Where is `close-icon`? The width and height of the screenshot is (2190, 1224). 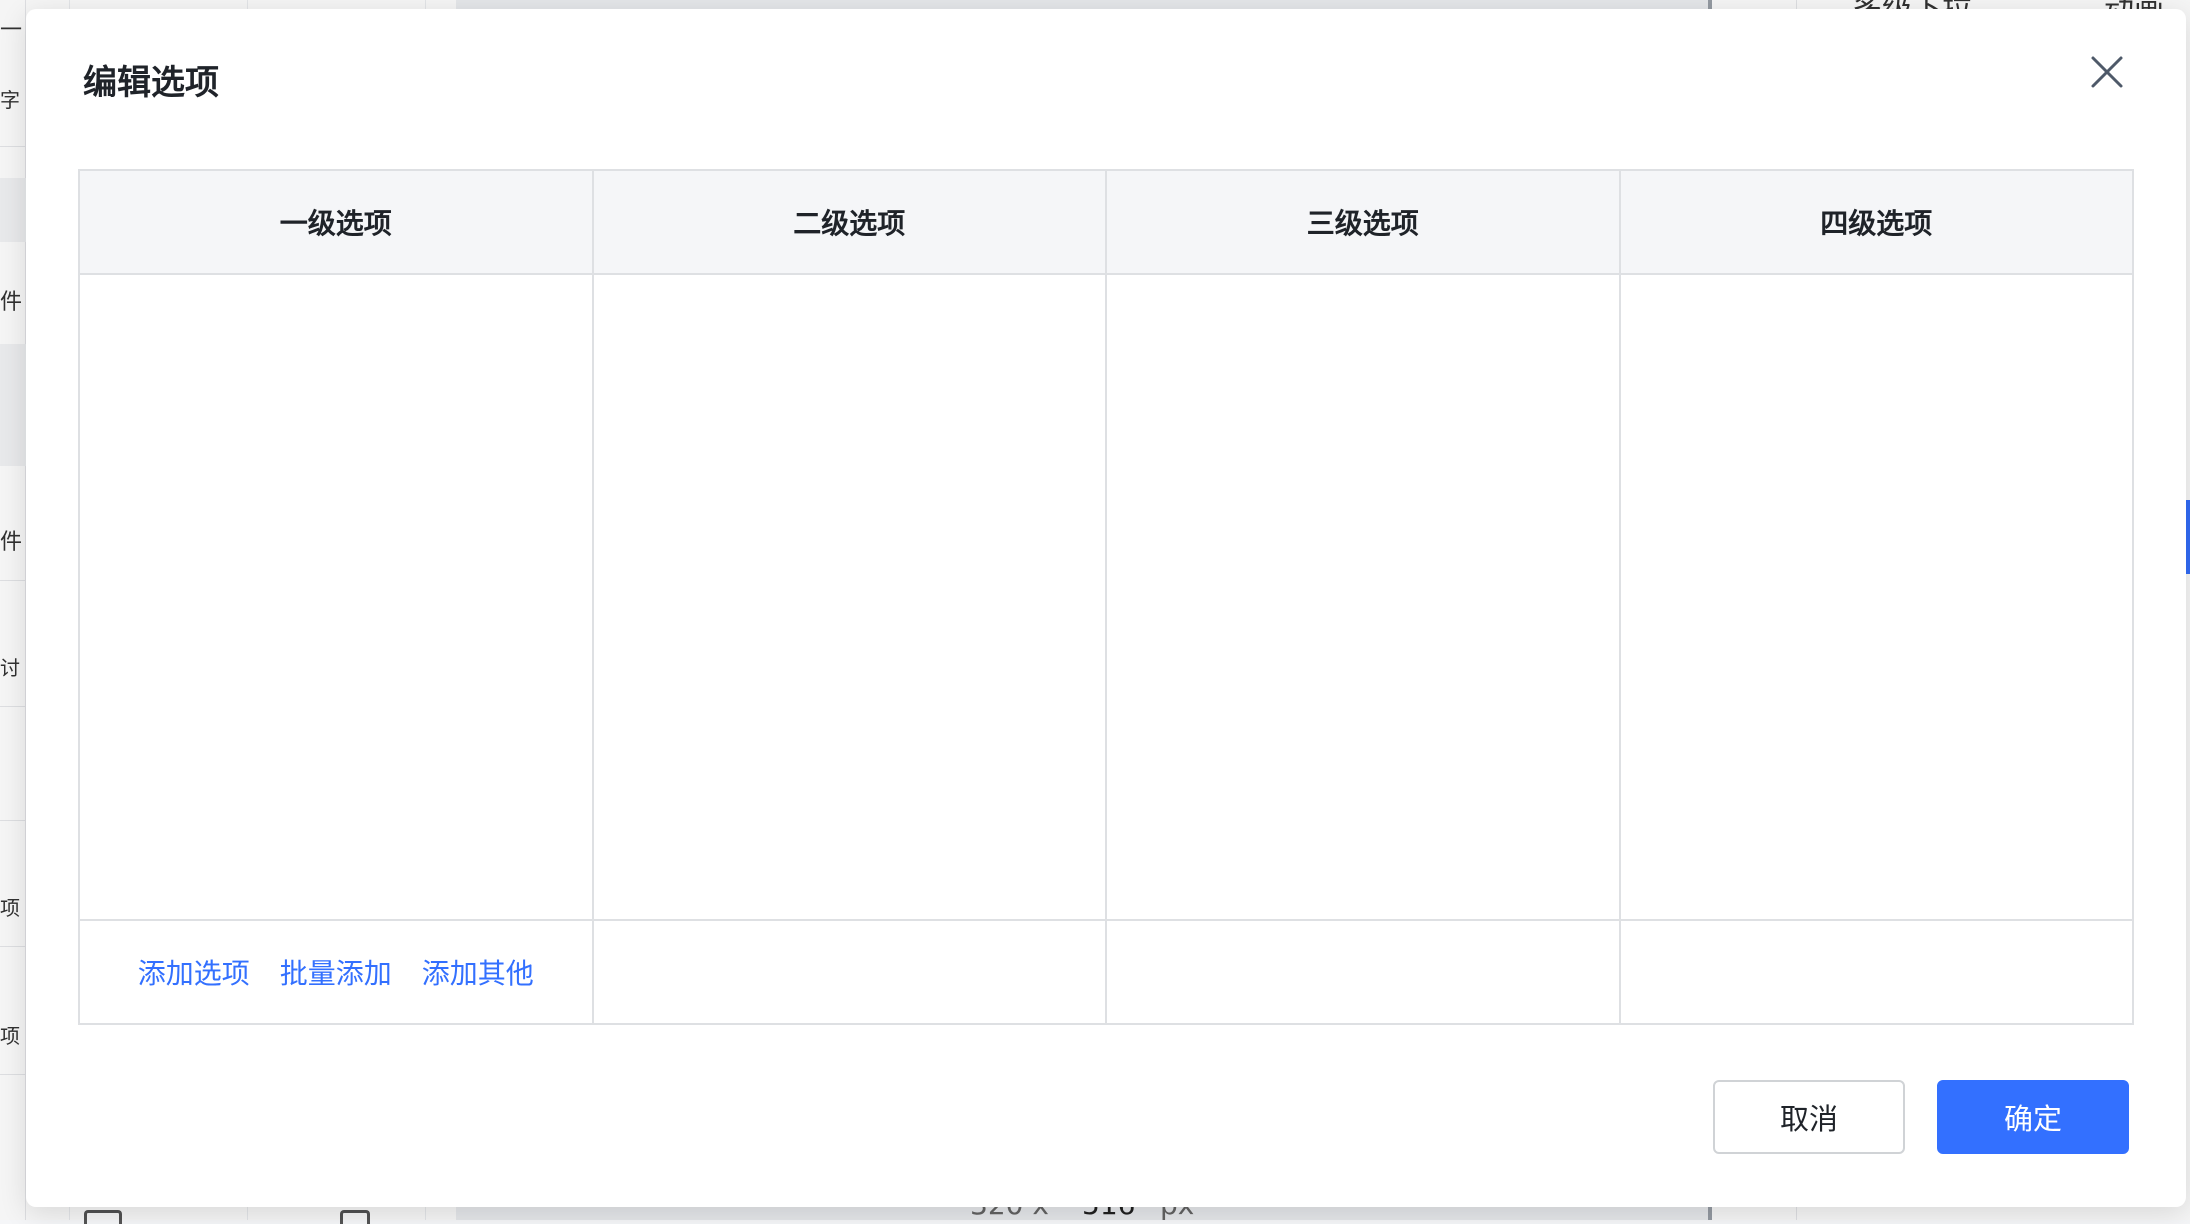
close-icon is located at coordinates (2107, 72).